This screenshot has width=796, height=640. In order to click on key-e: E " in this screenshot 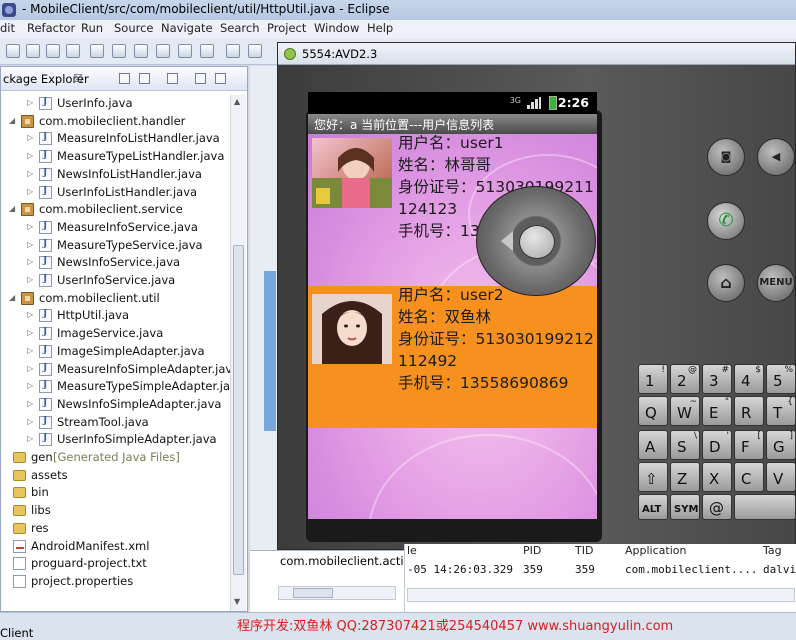, I will do `click(717, 411)`.